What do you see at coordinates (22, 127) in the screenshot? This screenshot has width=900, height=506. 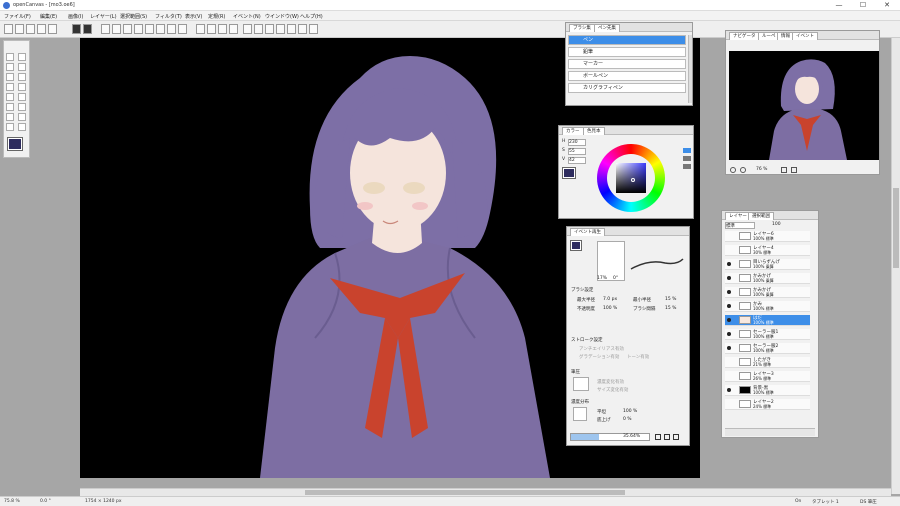 I see `zoom-tool-icon` at bounding box center [22, 127].